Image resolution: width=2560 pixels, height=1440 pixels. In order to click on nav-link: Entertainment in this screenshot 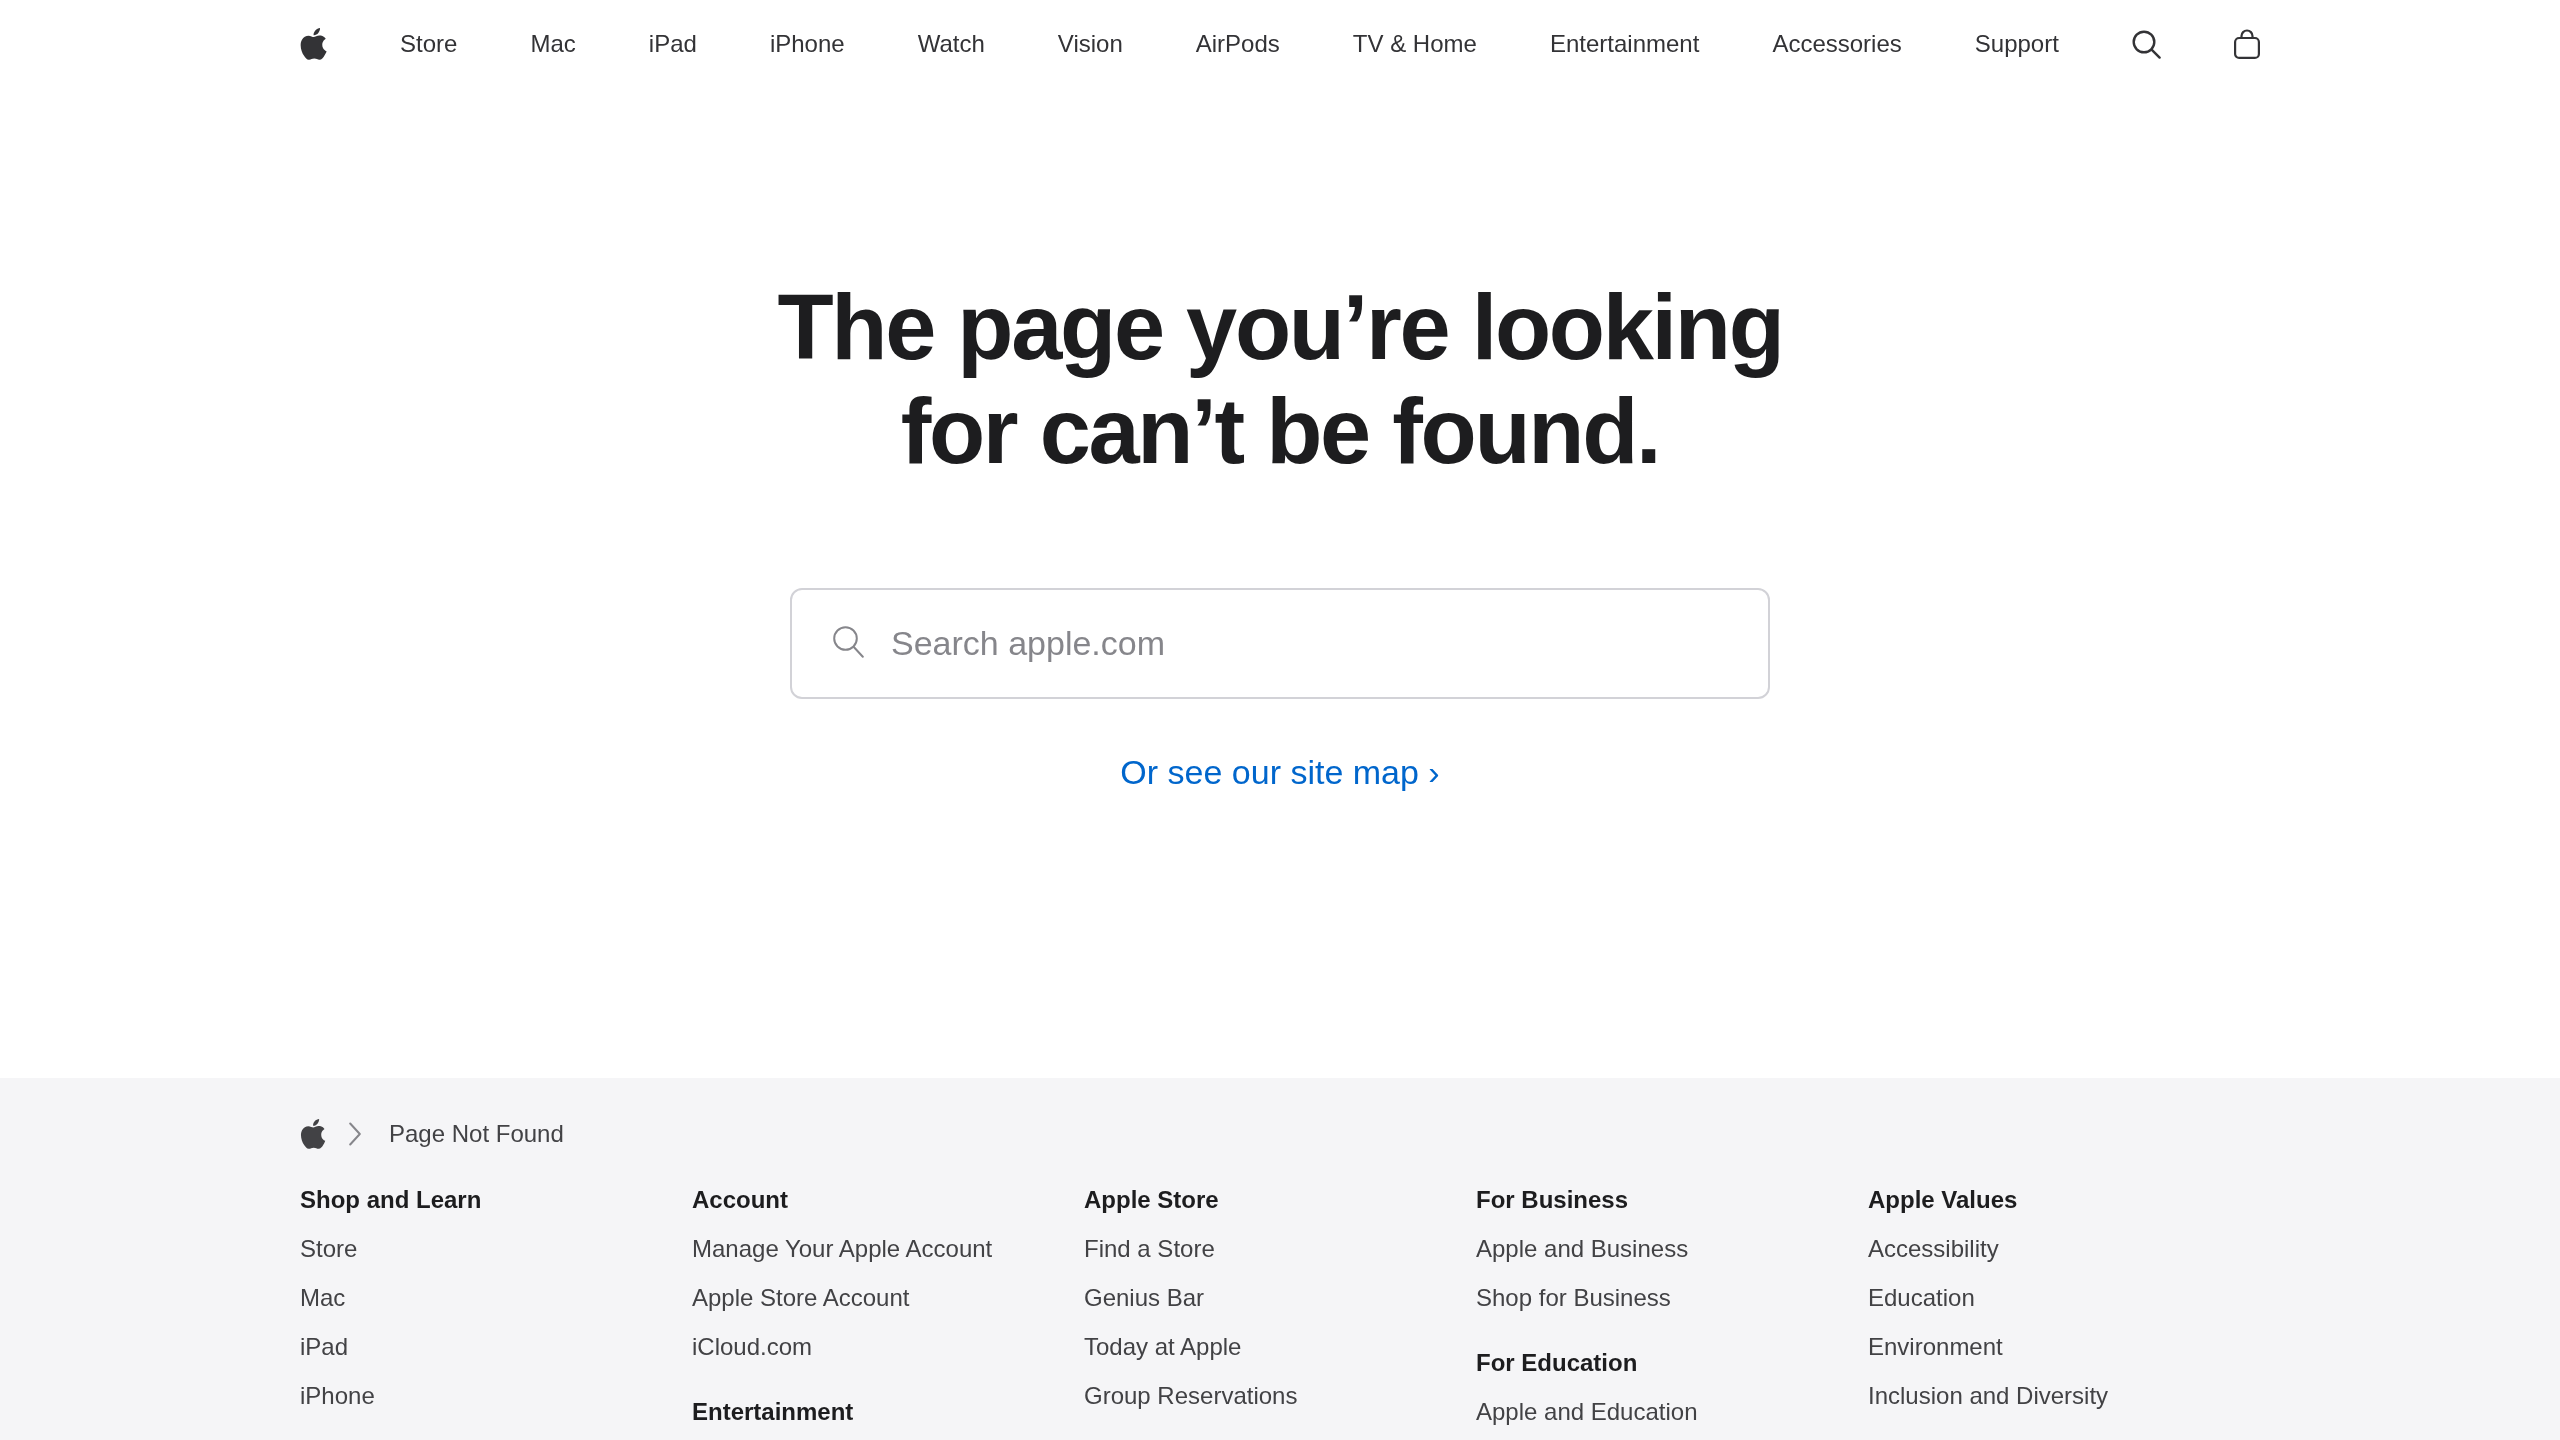, I will do `click(1624, 44)`.